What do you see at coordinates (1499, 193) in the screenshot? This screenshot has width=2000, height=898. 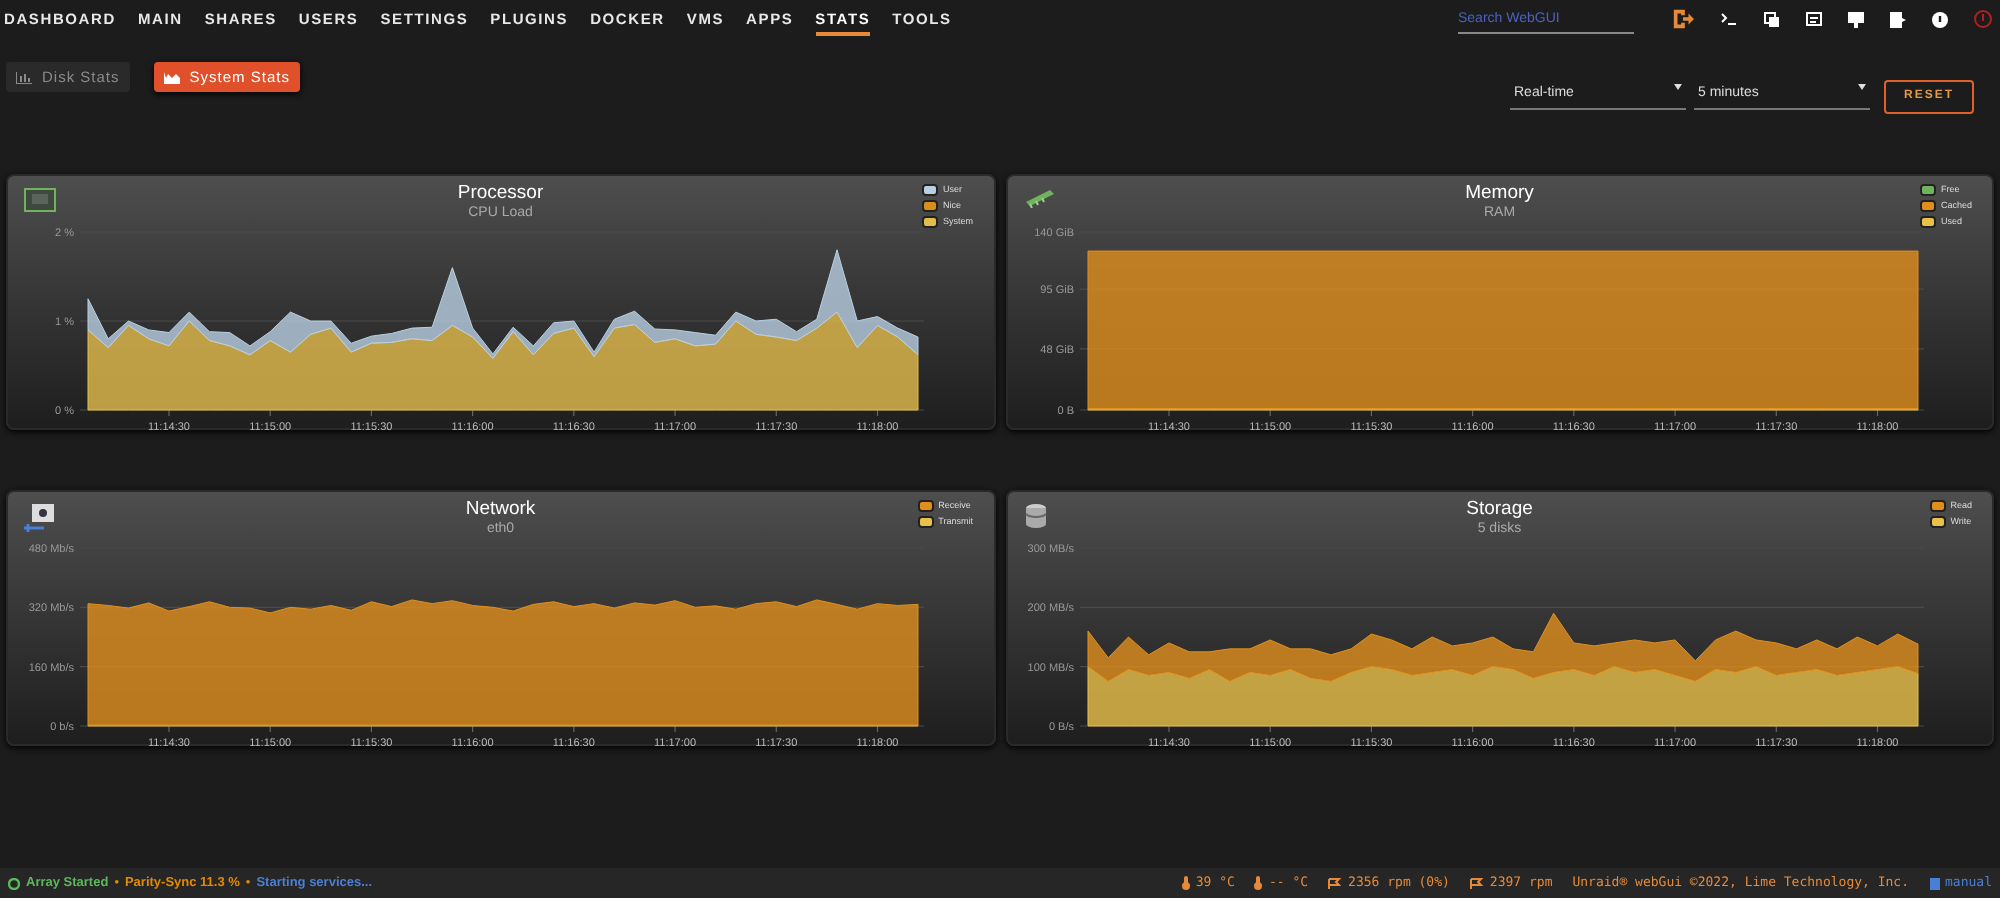 I see `panel-title: Memory` at bounding box center [1499, 193].